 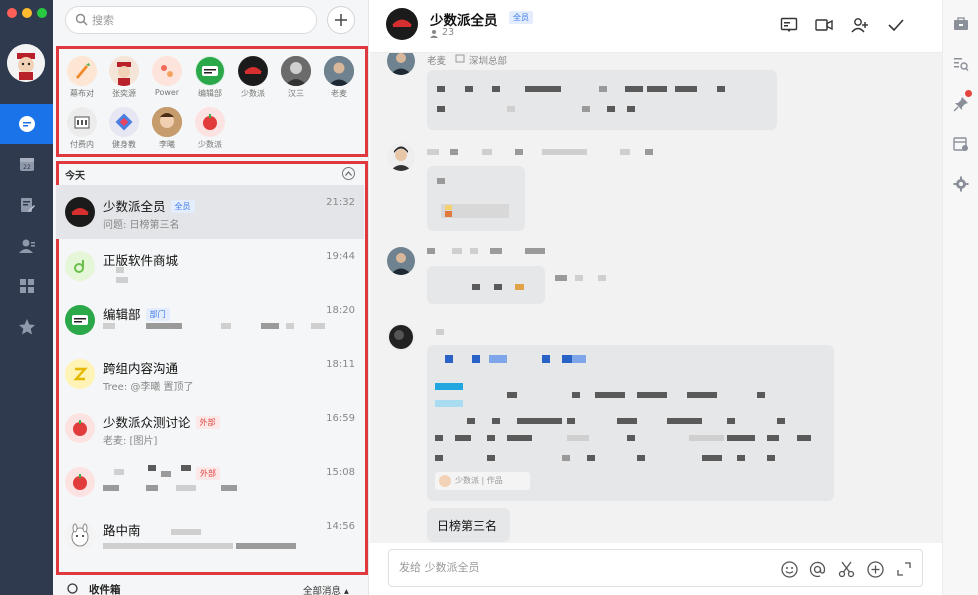 I want to click on group-info-button, so click(x=961, y=24).